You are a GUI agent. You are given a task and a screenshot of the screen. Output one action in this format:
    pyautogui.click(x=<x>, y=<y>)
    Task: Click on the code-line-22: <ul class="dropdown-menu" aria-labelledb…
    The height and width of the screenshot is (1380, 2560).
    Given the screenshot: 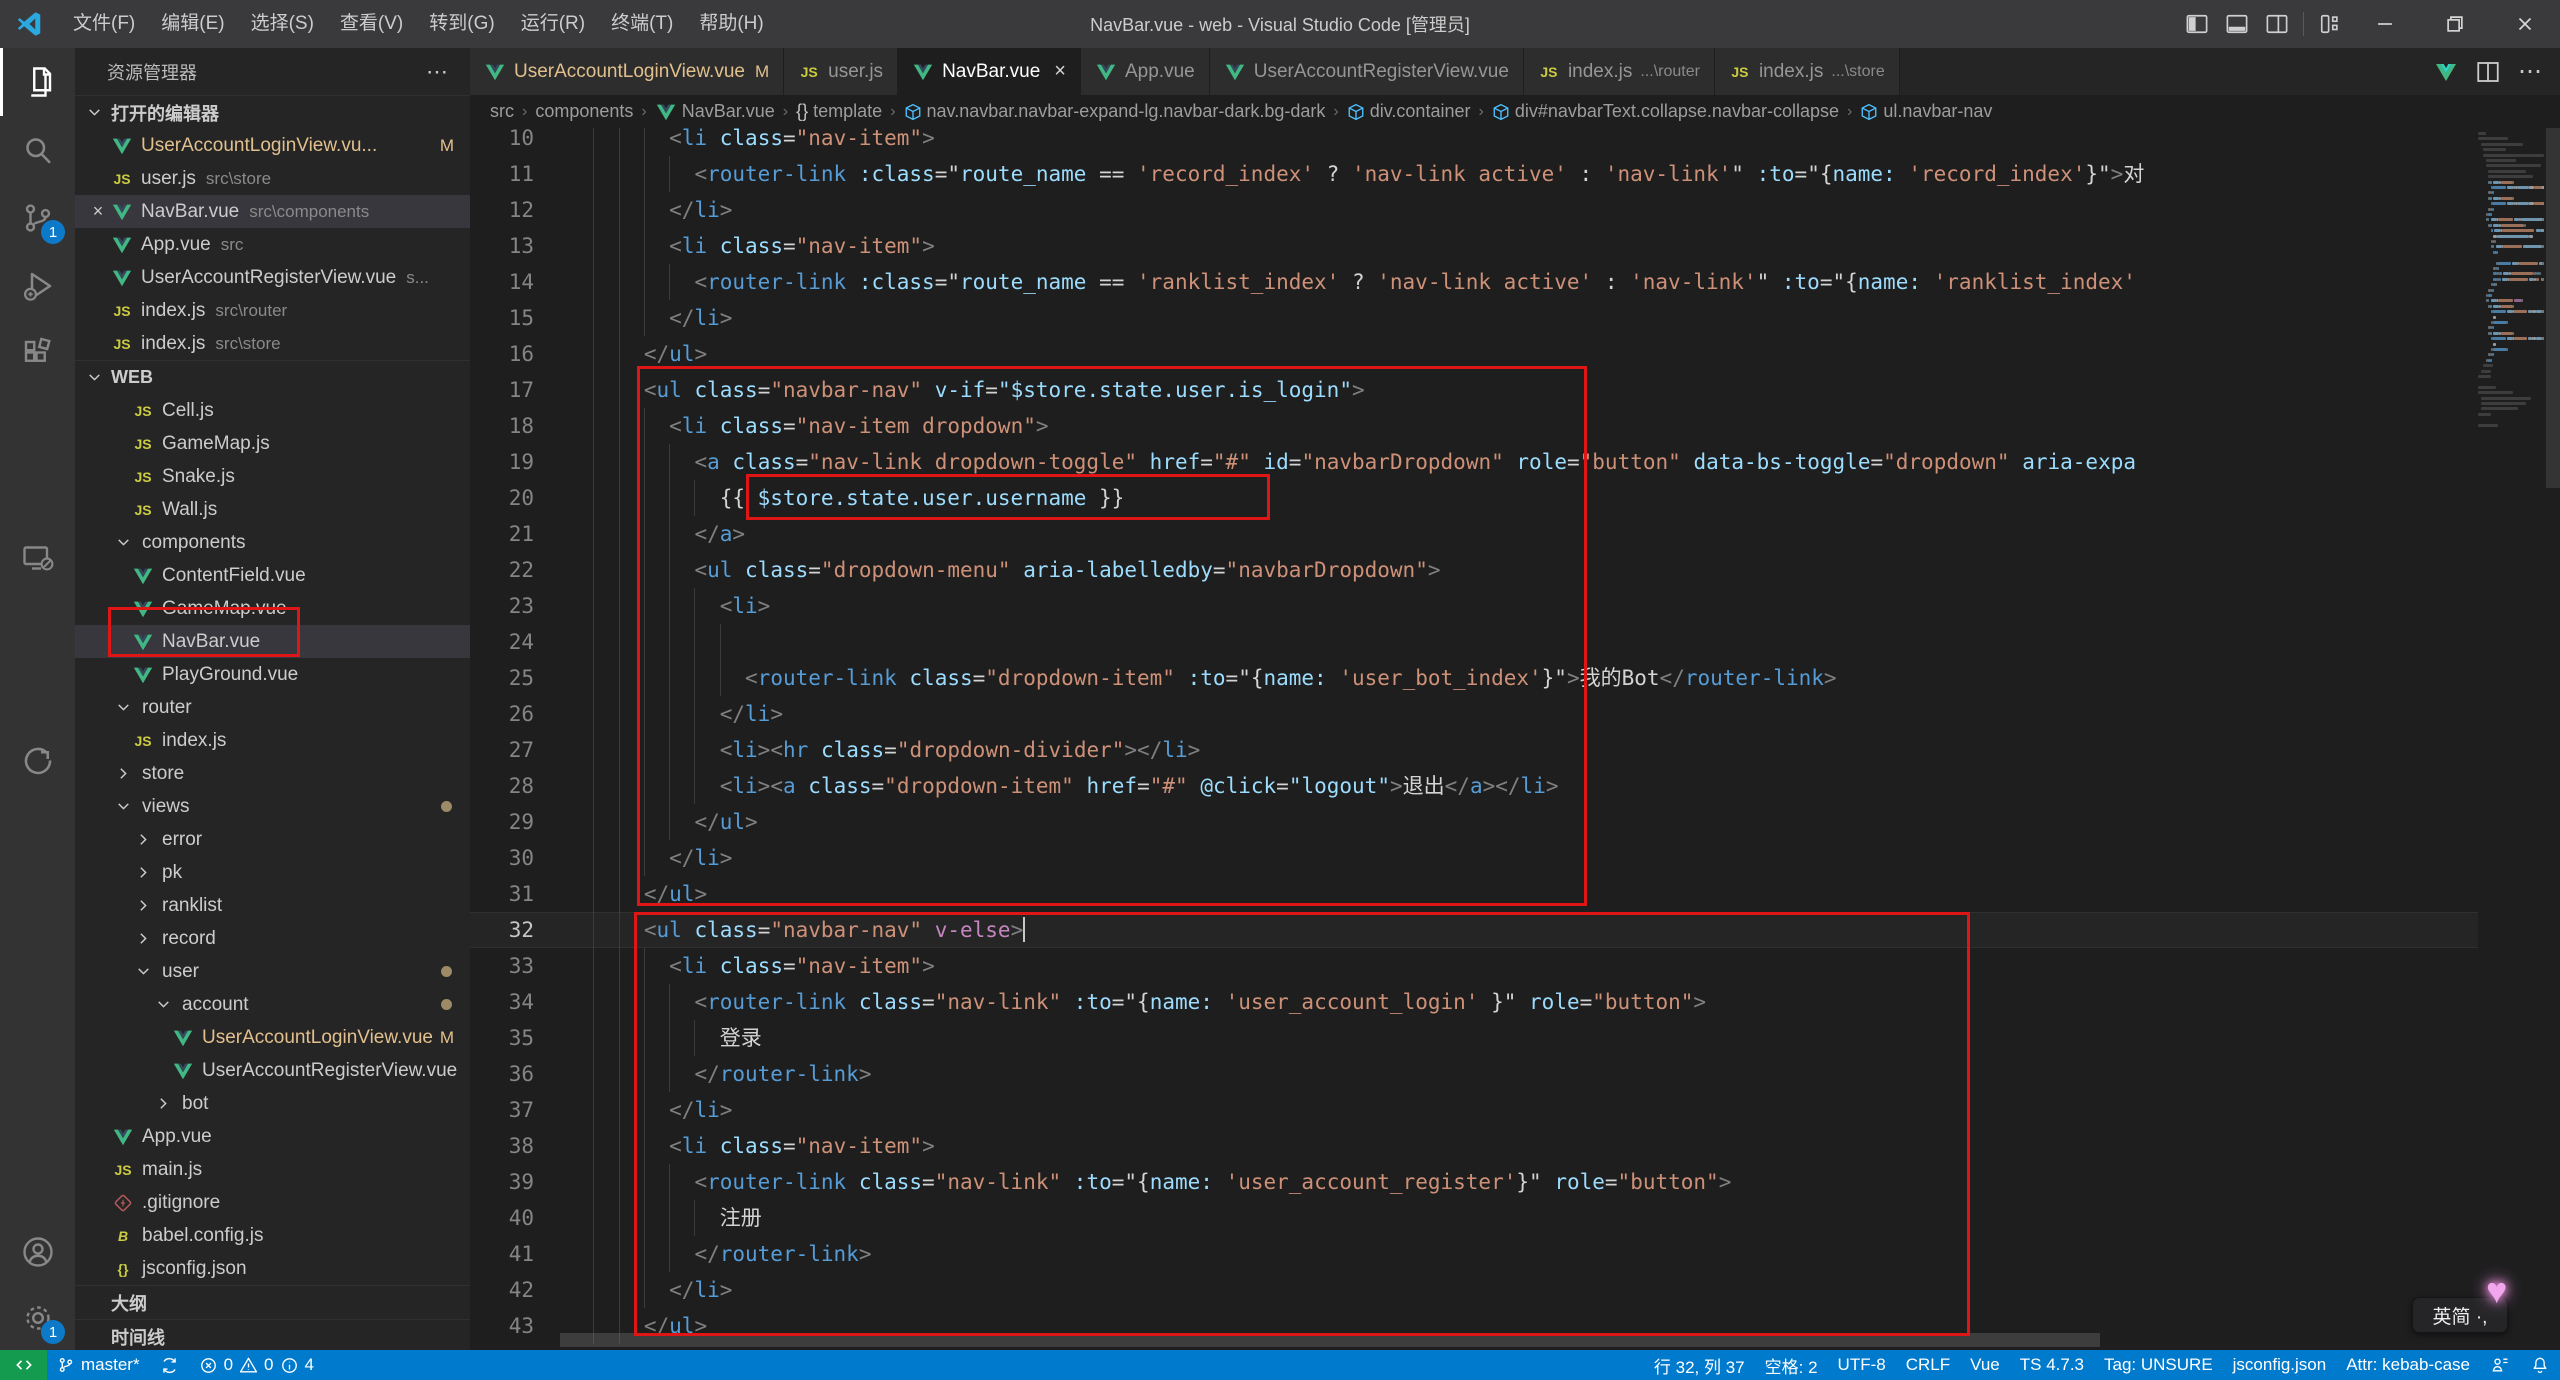 What is the action you would take?
    pyautogui.click(x=1564, y=570)
    